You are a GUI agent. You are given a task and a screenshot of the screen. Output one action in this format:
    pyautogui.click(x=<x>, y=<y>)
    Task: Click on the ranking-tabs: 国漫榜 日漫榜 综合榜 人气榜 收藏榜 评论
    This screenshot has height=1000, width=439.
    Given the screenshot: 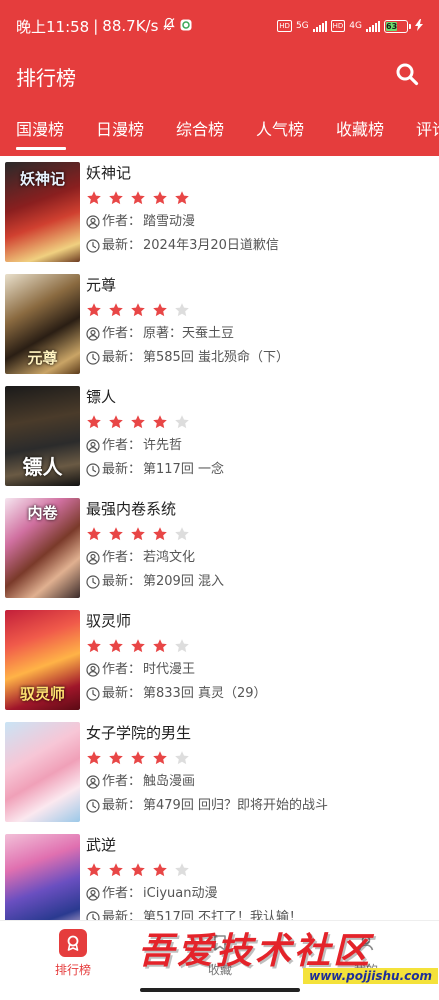 What is the action you would take?
    pyautogui.click(x=219, y=128)
    